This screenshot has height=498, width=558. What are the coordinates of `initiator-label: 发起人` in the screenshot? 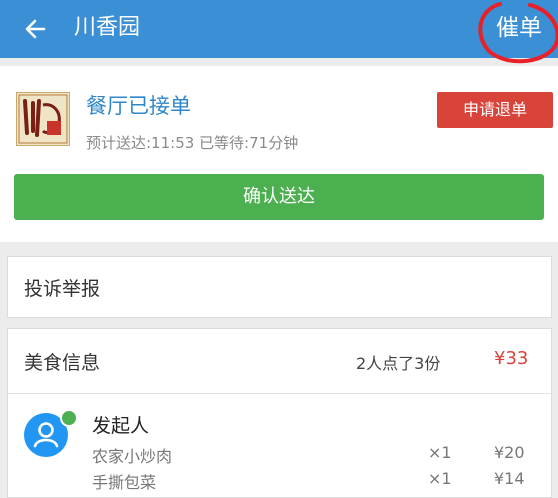 It's located at (121, 426).